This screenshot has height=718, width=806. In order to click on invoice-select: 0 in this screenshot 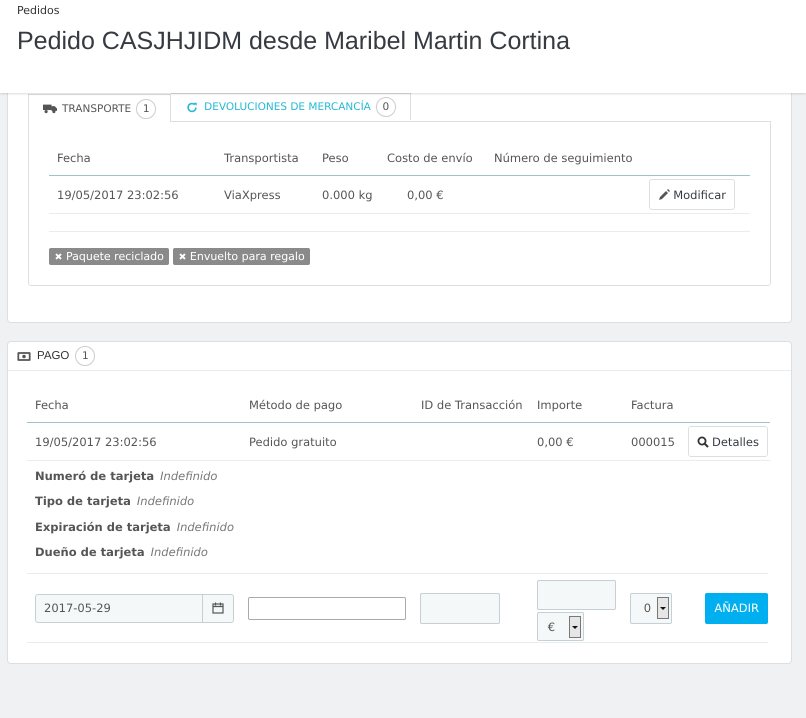, I will do `click(651, 608)`.